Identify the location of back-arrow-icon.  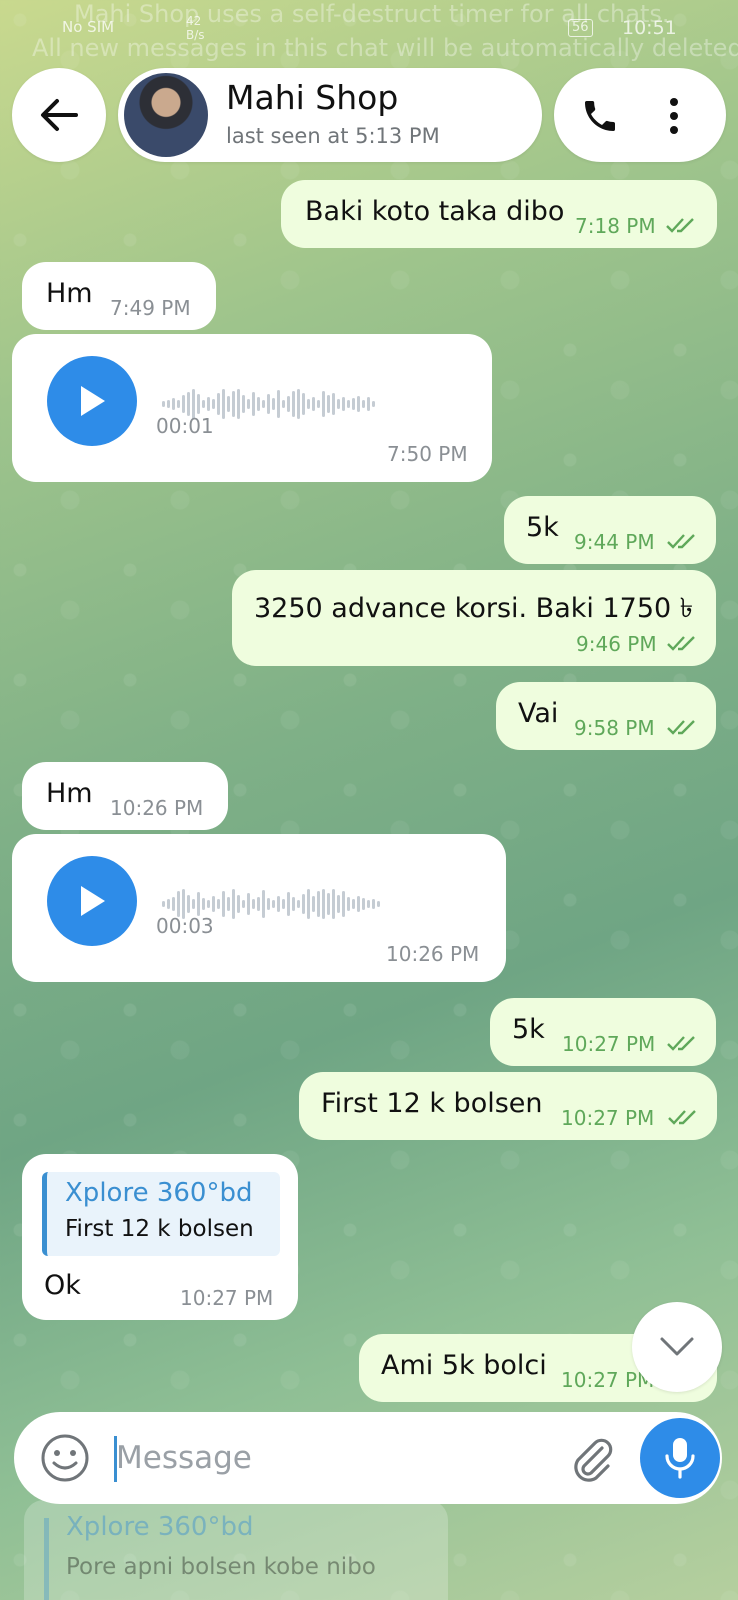
(59, 115).